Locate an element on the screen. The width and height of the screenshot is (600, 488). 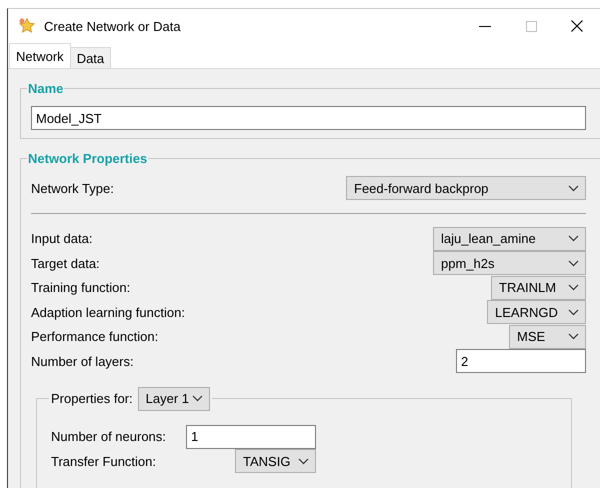
field-label: Adaption learning function: is located at coordinates (108, 312).